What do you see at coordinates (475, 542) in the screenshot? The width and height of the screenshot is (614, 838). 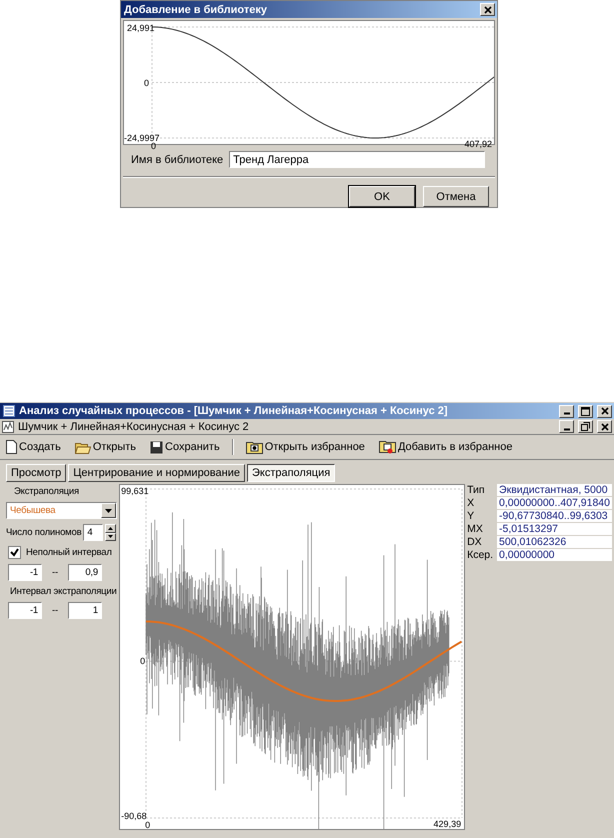 I see `info-label: DX` at bounding box center [475, 542].